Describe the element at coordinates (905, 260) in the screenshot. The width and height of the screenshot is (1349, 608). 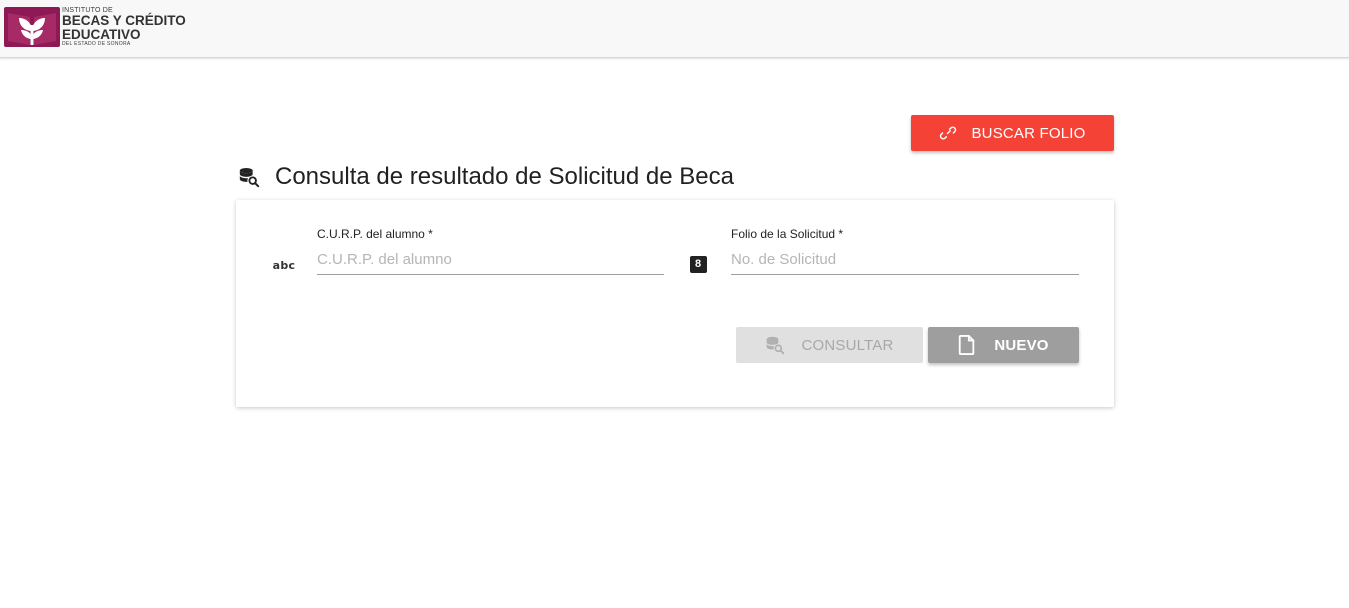
I see `folio-input` at that location.